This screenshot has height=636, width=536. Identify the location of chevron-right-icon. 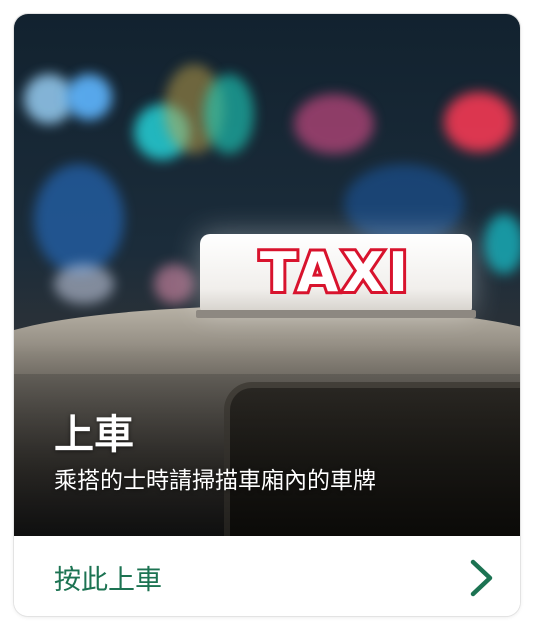
(481, 578).